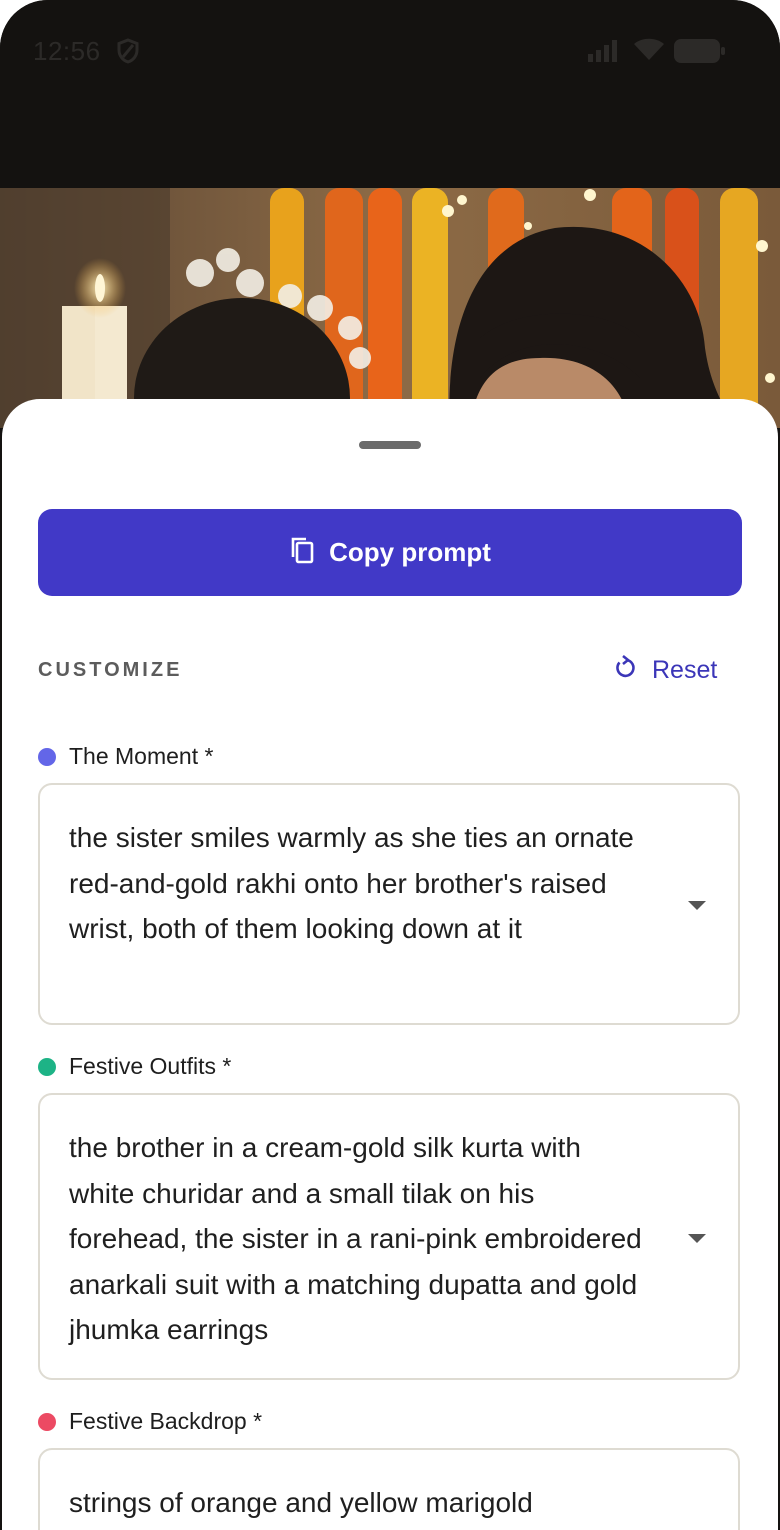  What do you see at coordinates (150, 1066) in the screenshot?
I see `field-label-text: Festive Outfits *` at bounding box center [150, 1066].